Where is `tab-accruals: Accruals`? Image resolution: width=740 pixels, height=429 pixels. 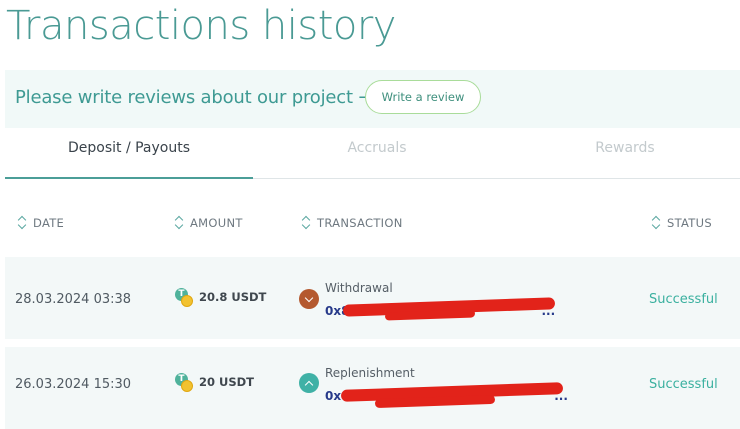
tab-accruals: Accruals is located at coordinates (377, 152).